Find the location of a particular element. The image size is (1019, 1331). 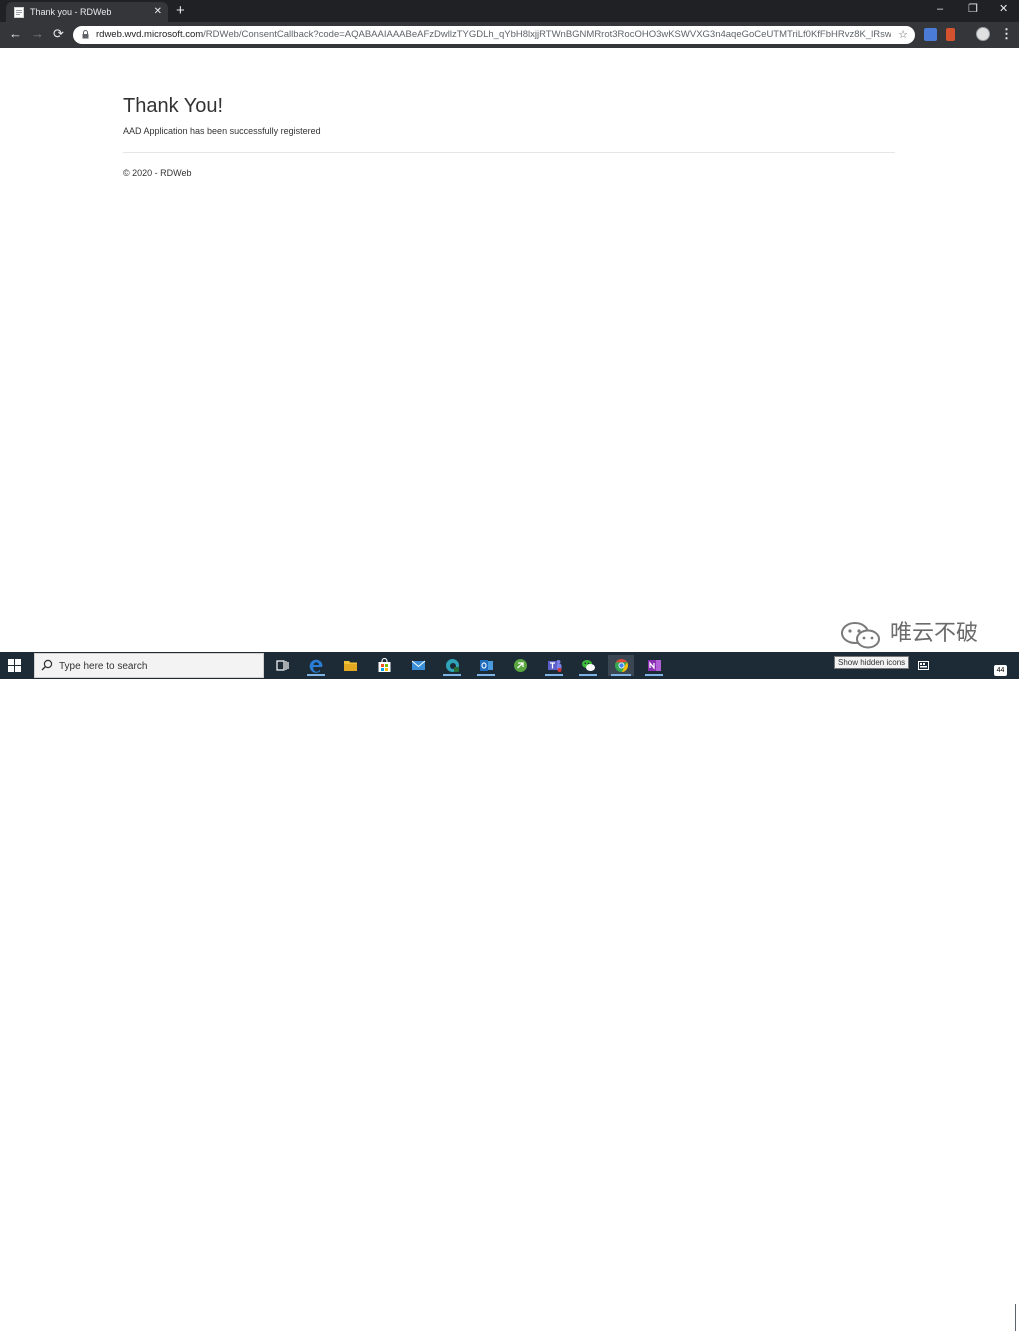

search-icon is located at coordinates (47, 665).